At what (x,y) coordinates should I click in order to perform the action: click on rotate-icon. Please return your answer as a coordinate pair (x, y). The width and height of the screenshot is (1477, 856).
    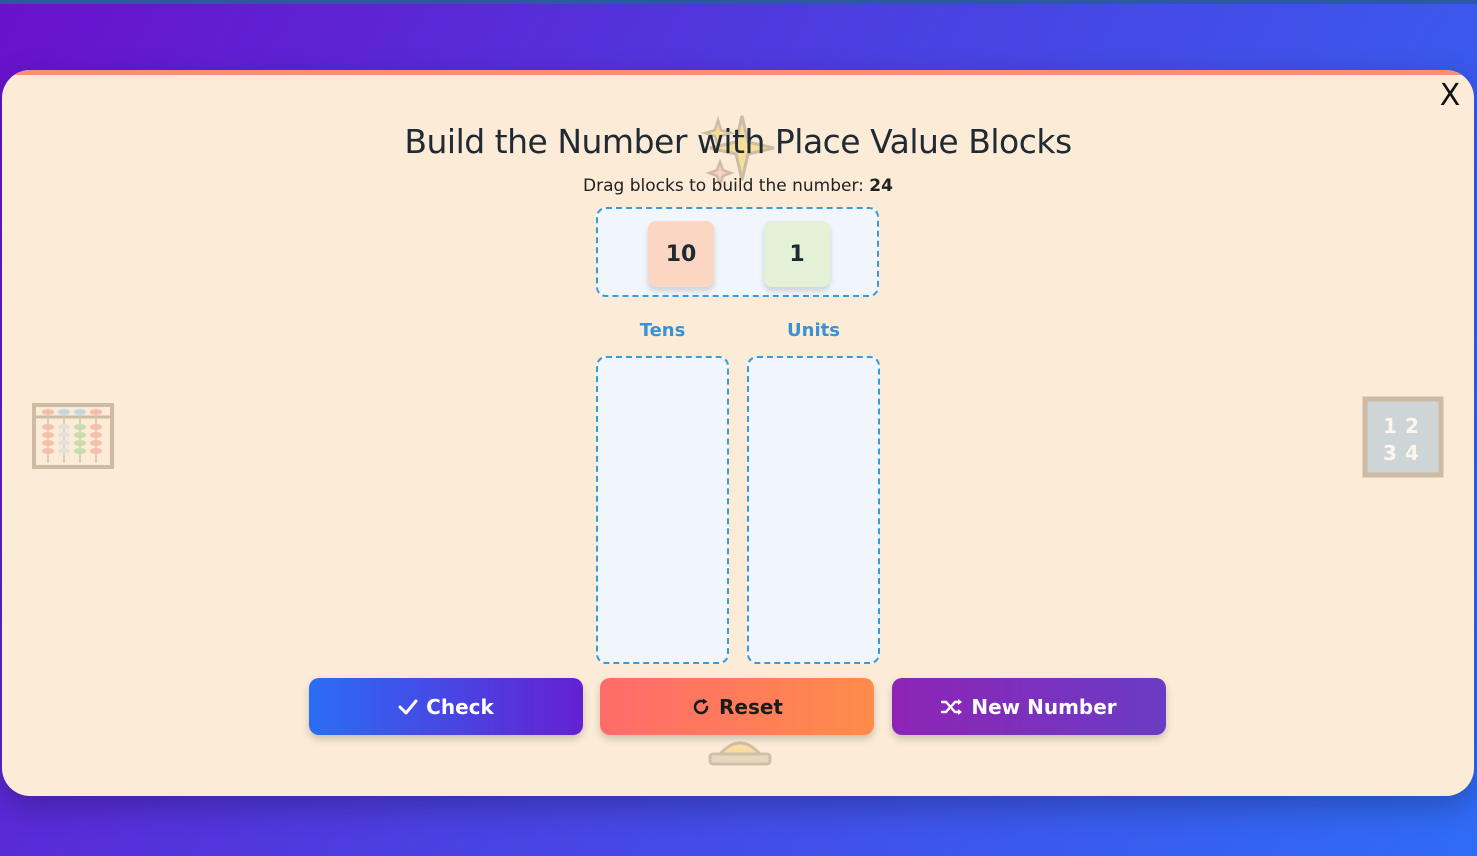
    Looking at the image, I should click on (701, 706).